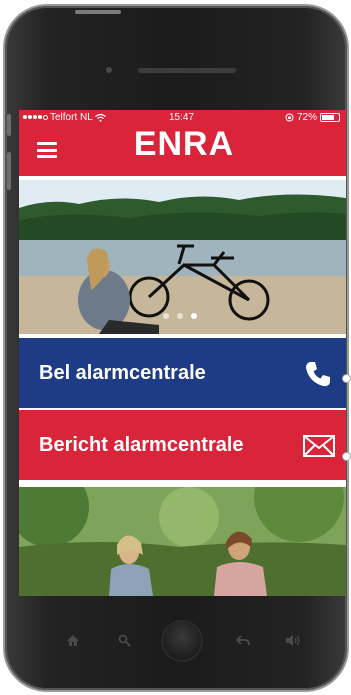  I want to click on rotation-lock-icon, so click(289, 117).